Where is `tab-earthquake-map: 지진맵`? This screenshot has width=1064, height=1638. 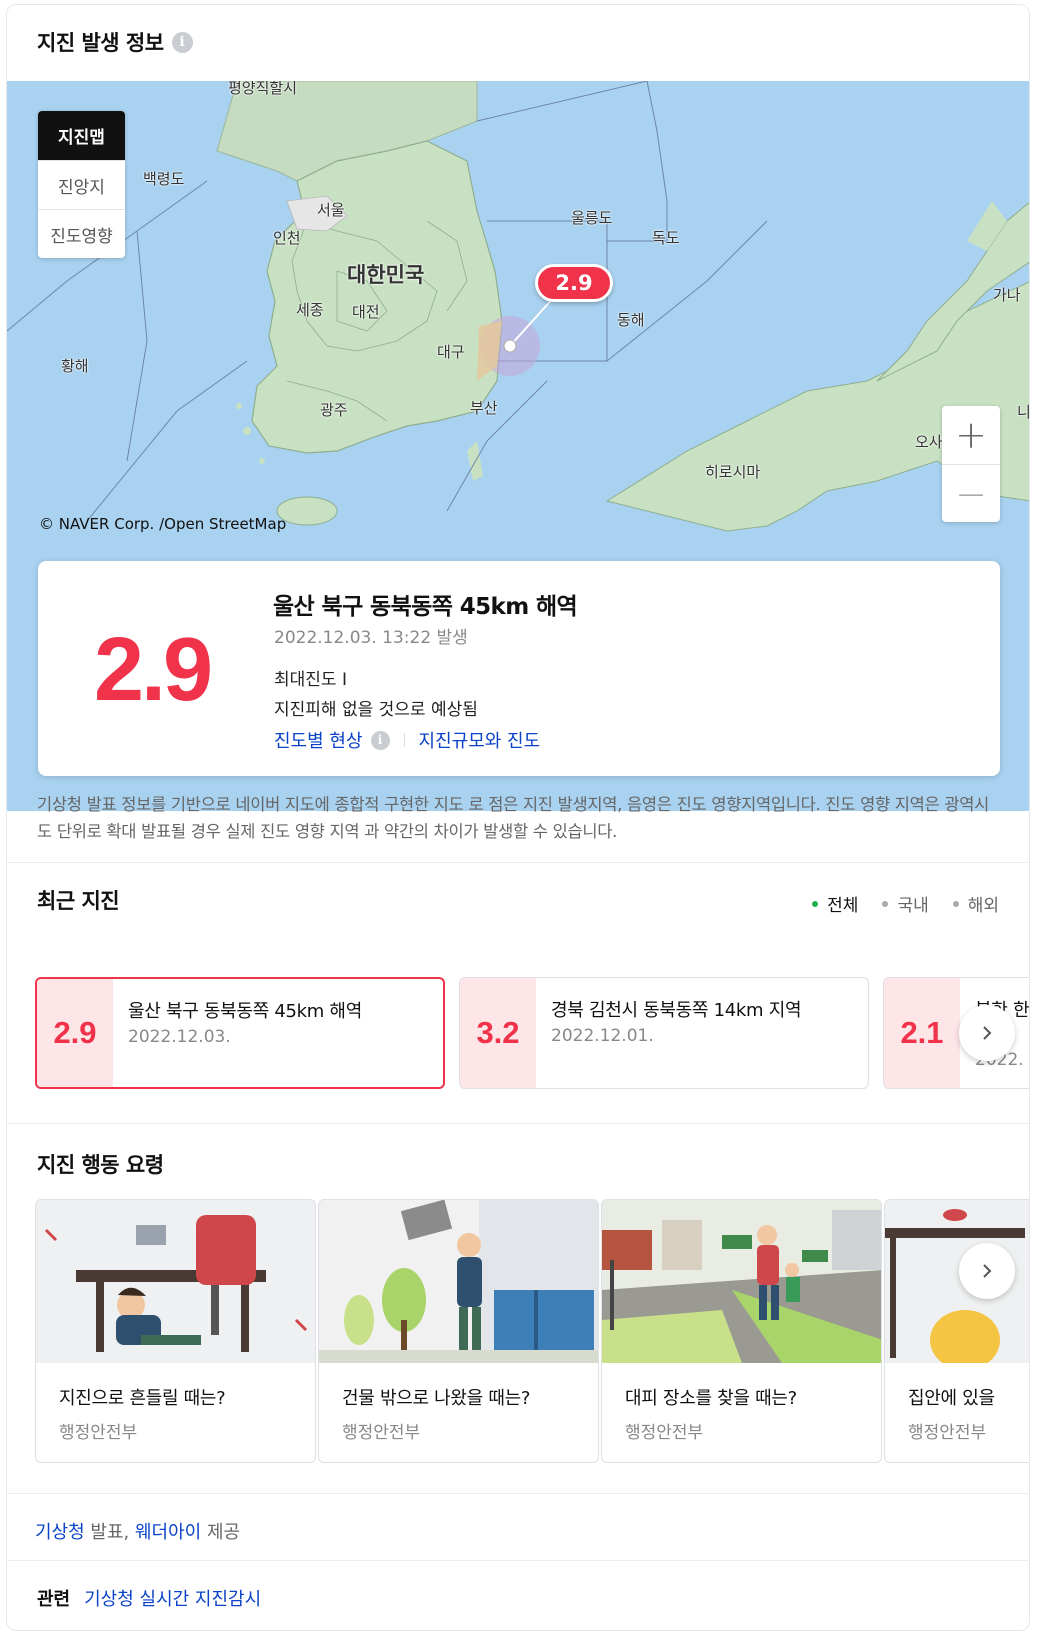 tab-earthquake-map: 지진맵 is located at coordinates (81, 135).